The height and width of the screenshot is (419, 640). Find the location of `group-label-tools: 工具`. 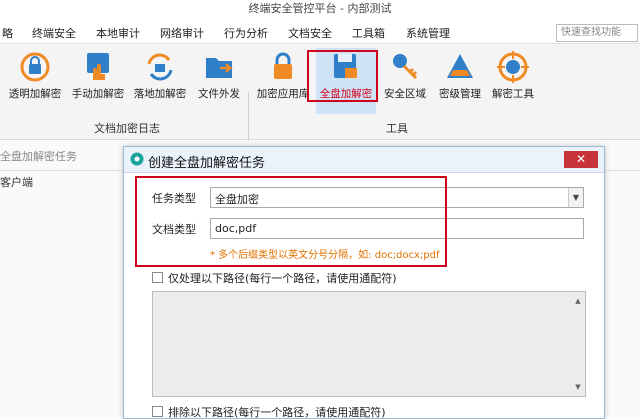

group-label-tools: 工具 is located at coordinates (397, 128).